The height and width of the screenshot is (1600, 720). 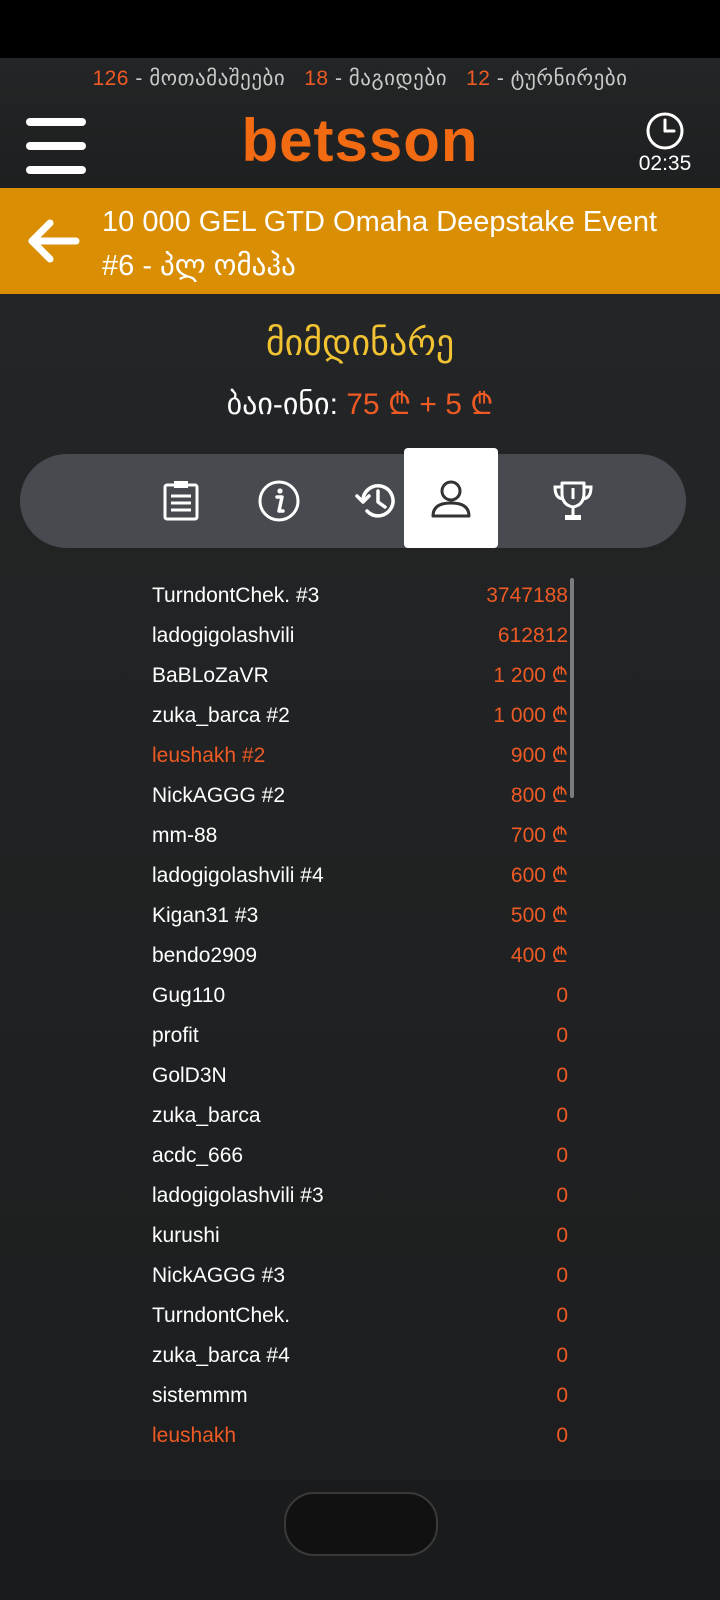 What do you see at coordinates (360, 1398) in the screenshot?
I see `player-row: sistemmm 0` at bounding box center [360, 1398].